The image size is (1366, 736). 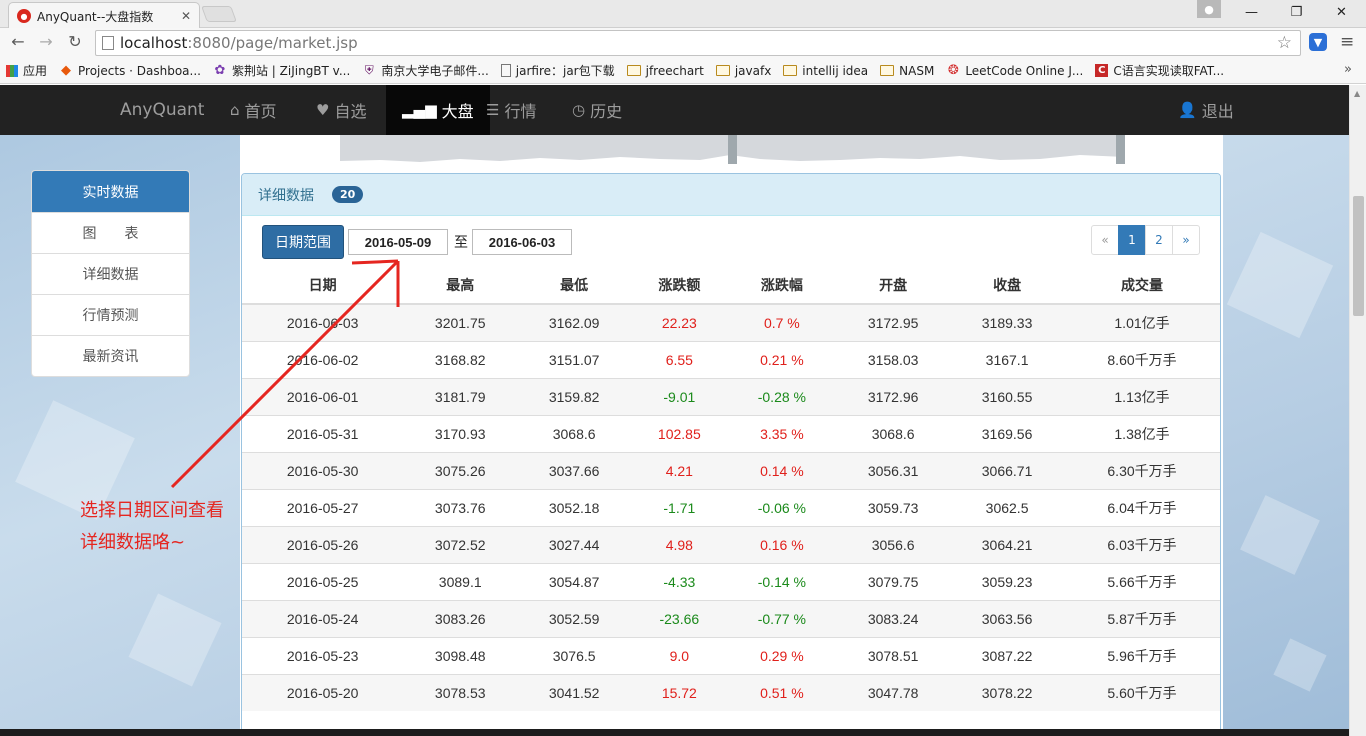 What do you see at coordinates (574, 359) in the screenshot?
I see `table-cell-low: 3151.07` at bounding box center [574, 359].